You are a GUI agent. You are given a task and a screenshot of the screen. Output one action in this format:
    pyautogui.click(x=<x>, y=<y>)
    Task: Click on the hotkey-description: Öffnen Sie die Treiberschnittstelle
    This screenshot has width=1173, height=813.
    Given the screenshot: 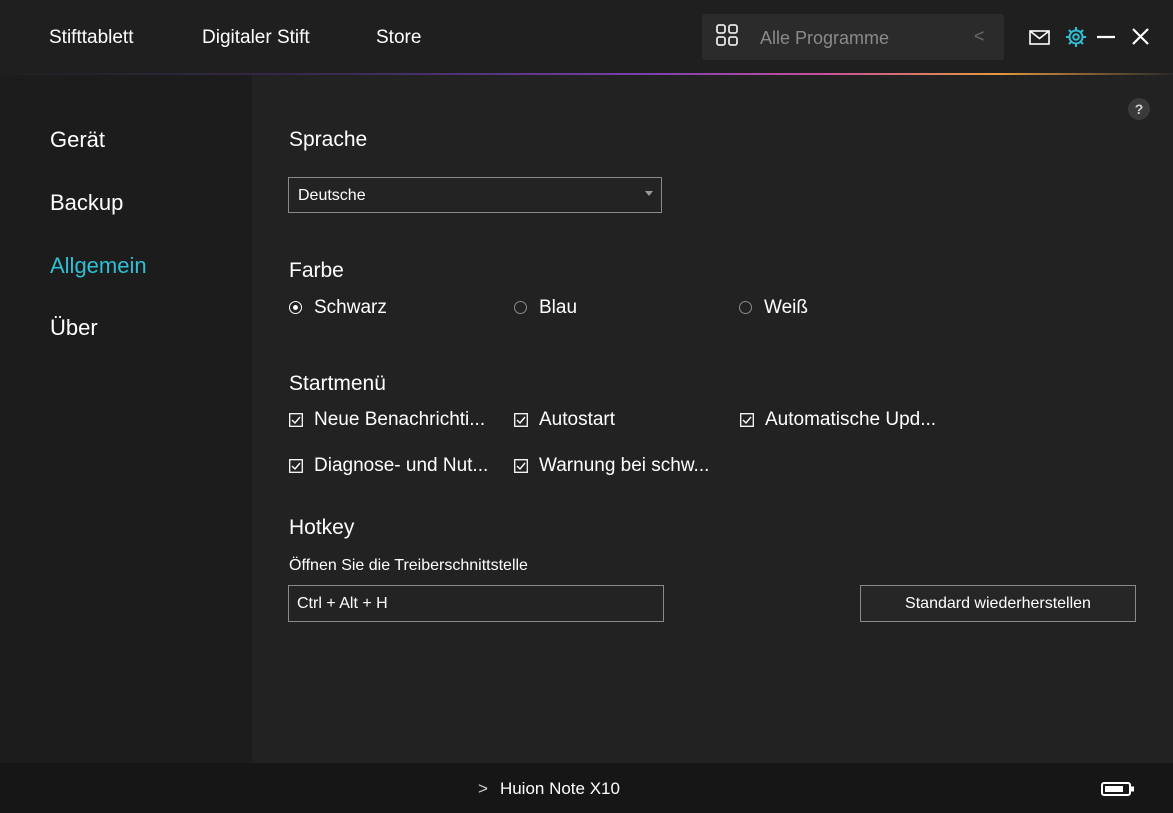 What is the action you would take?
    pyautogui.click(x=408, y=565)
    